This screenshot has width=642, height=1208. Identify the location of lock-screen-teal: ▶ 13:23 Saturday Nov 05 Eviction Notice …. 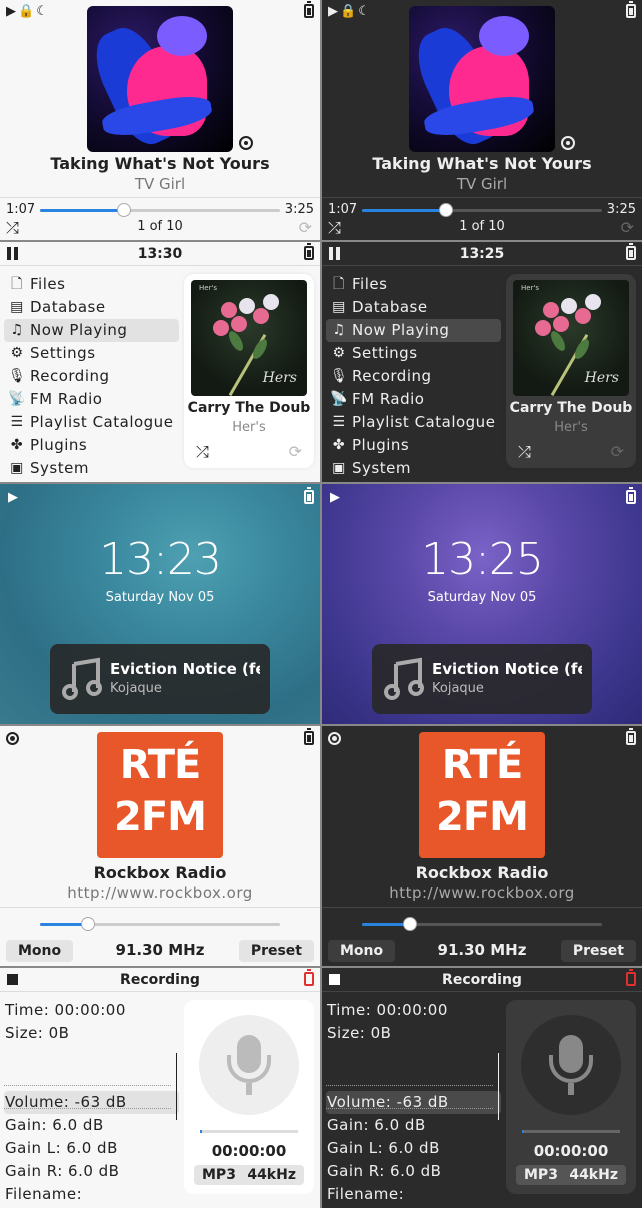
(160, 604).